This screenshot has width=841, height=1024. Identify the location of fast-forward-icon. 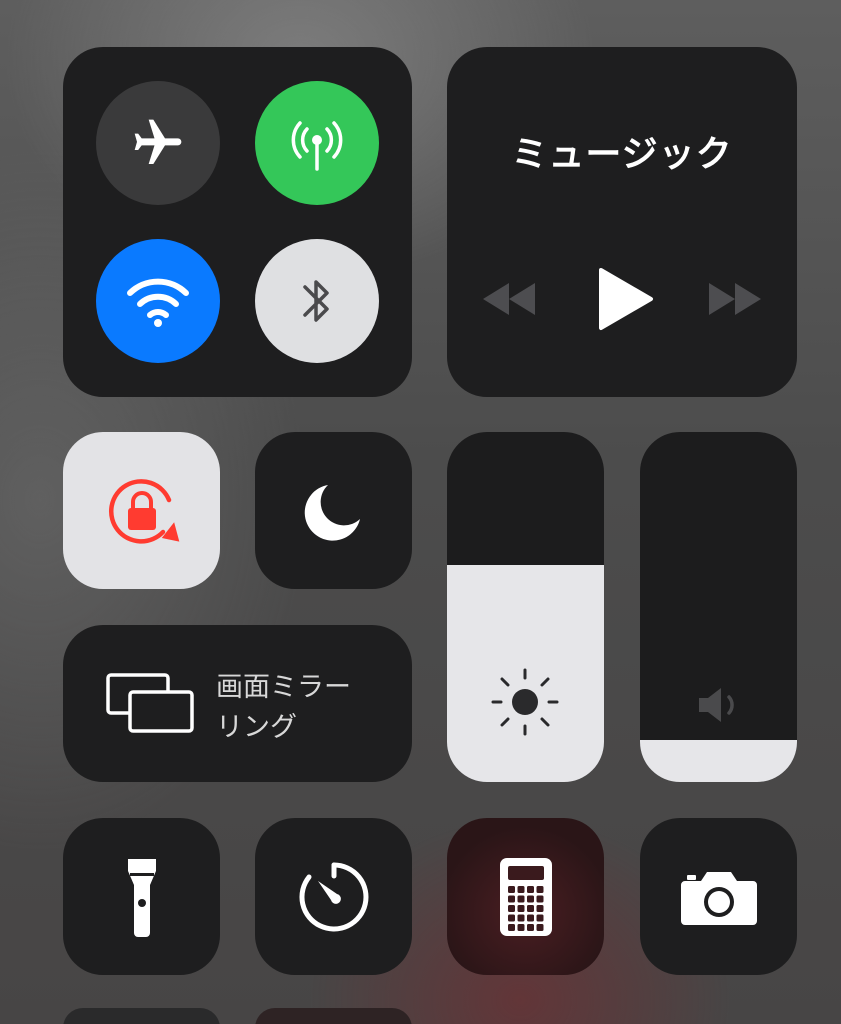
(735, 299).